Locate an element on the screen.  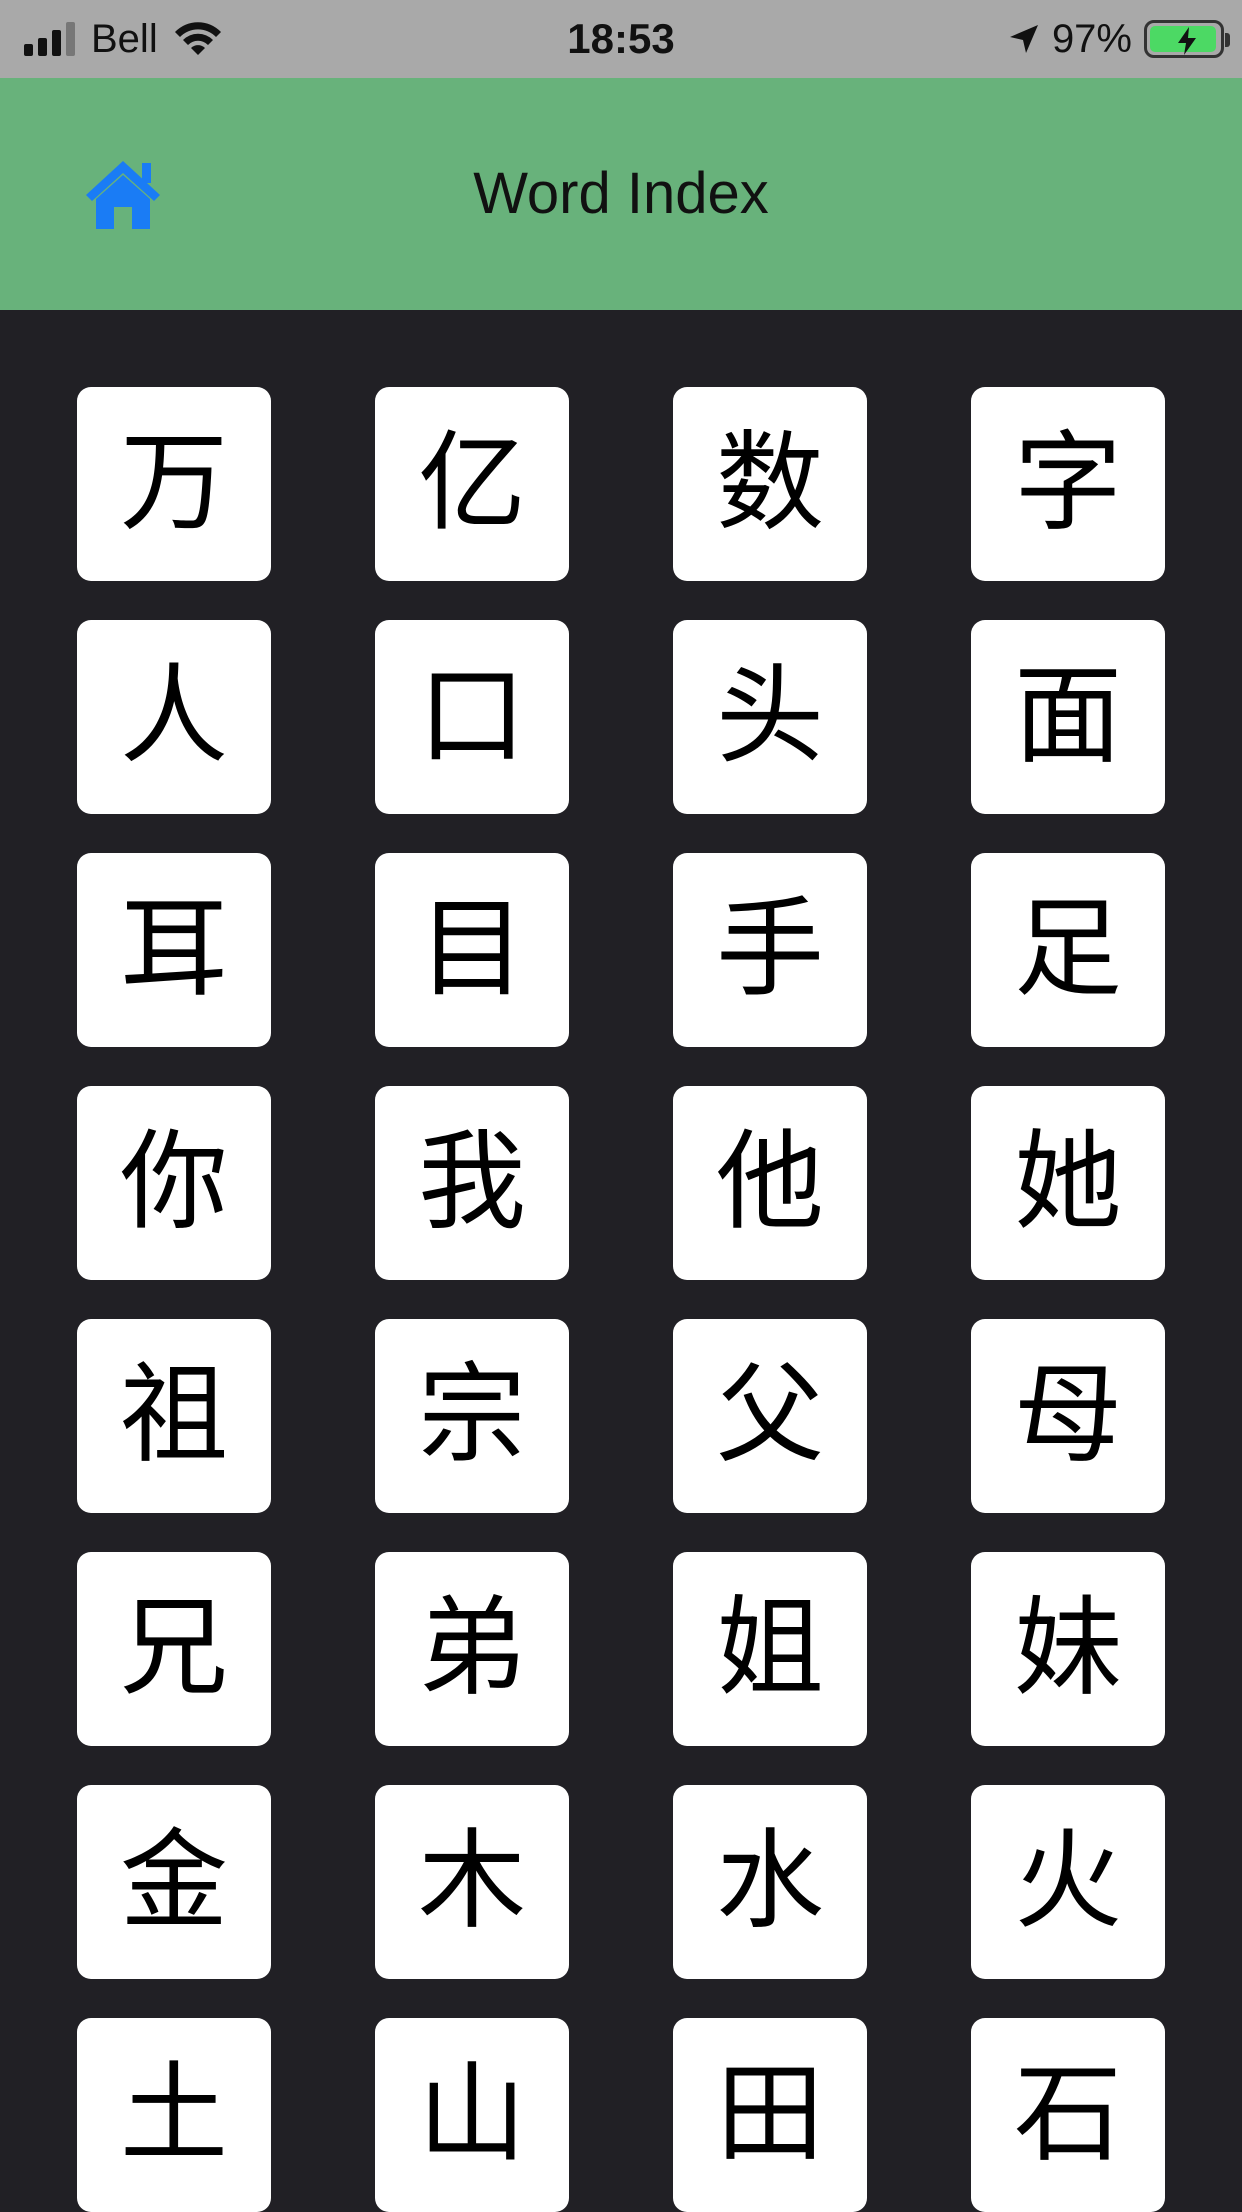
character-label: 她 is located at coordinates (1067, 1182).